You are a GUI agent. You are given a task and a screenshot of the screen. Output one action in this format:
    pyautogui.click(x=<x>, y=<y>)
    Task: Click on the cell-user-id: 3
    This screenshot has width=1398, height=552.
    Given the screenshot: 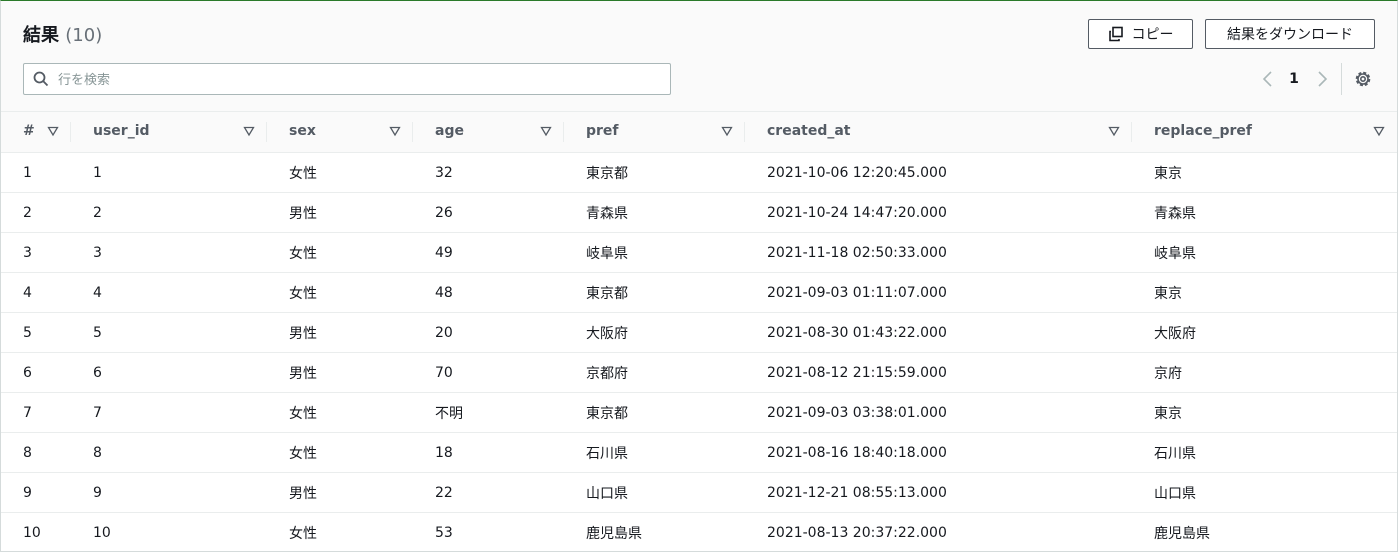 What is the action you would take?
    pyautogui.click(x=97, y=252)
    